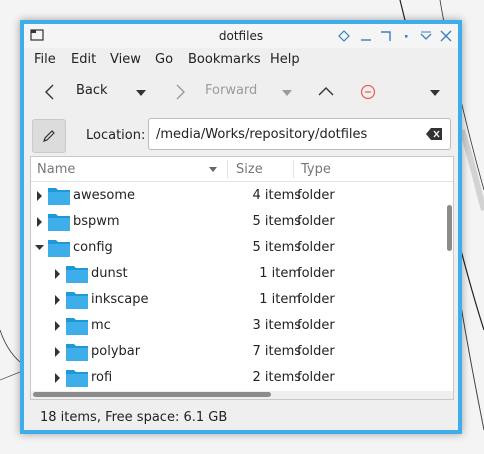 The width and height of the screenshot is (484, 454). Describe the element at coordinates (231, 90) in the screenshot. I see `forward-button: Forward` at that location.